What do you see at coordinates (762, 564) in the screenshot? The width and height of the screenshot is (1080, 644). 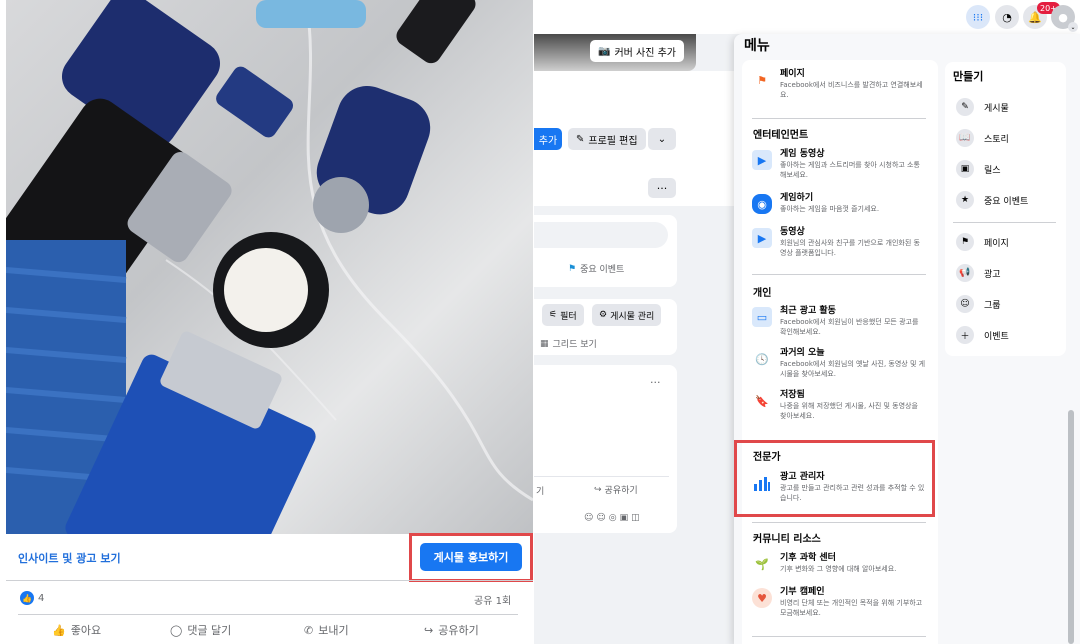 I see `climate-plant-icon: 🌱` at bounding box center [762, 564].